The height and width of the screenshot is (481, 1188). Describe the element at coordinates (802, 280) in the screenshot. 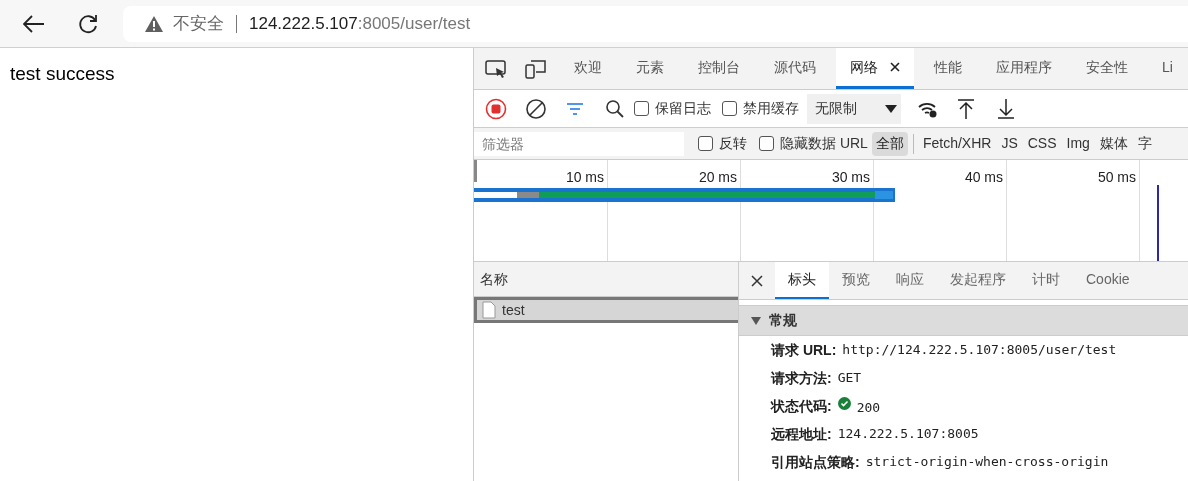

I see `detail-tab: 标头` at that location.